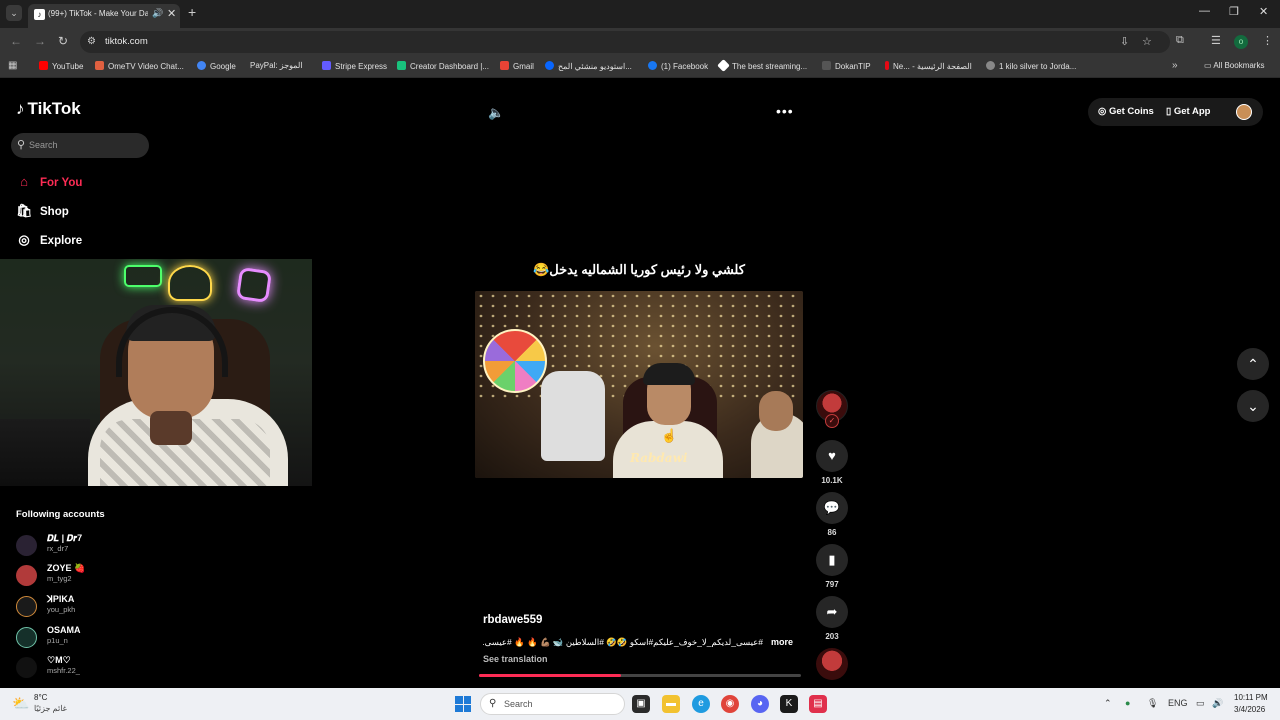 The image size is (1280, 720). I want to click on next-video-button: ⌄, so click(1253, 406).